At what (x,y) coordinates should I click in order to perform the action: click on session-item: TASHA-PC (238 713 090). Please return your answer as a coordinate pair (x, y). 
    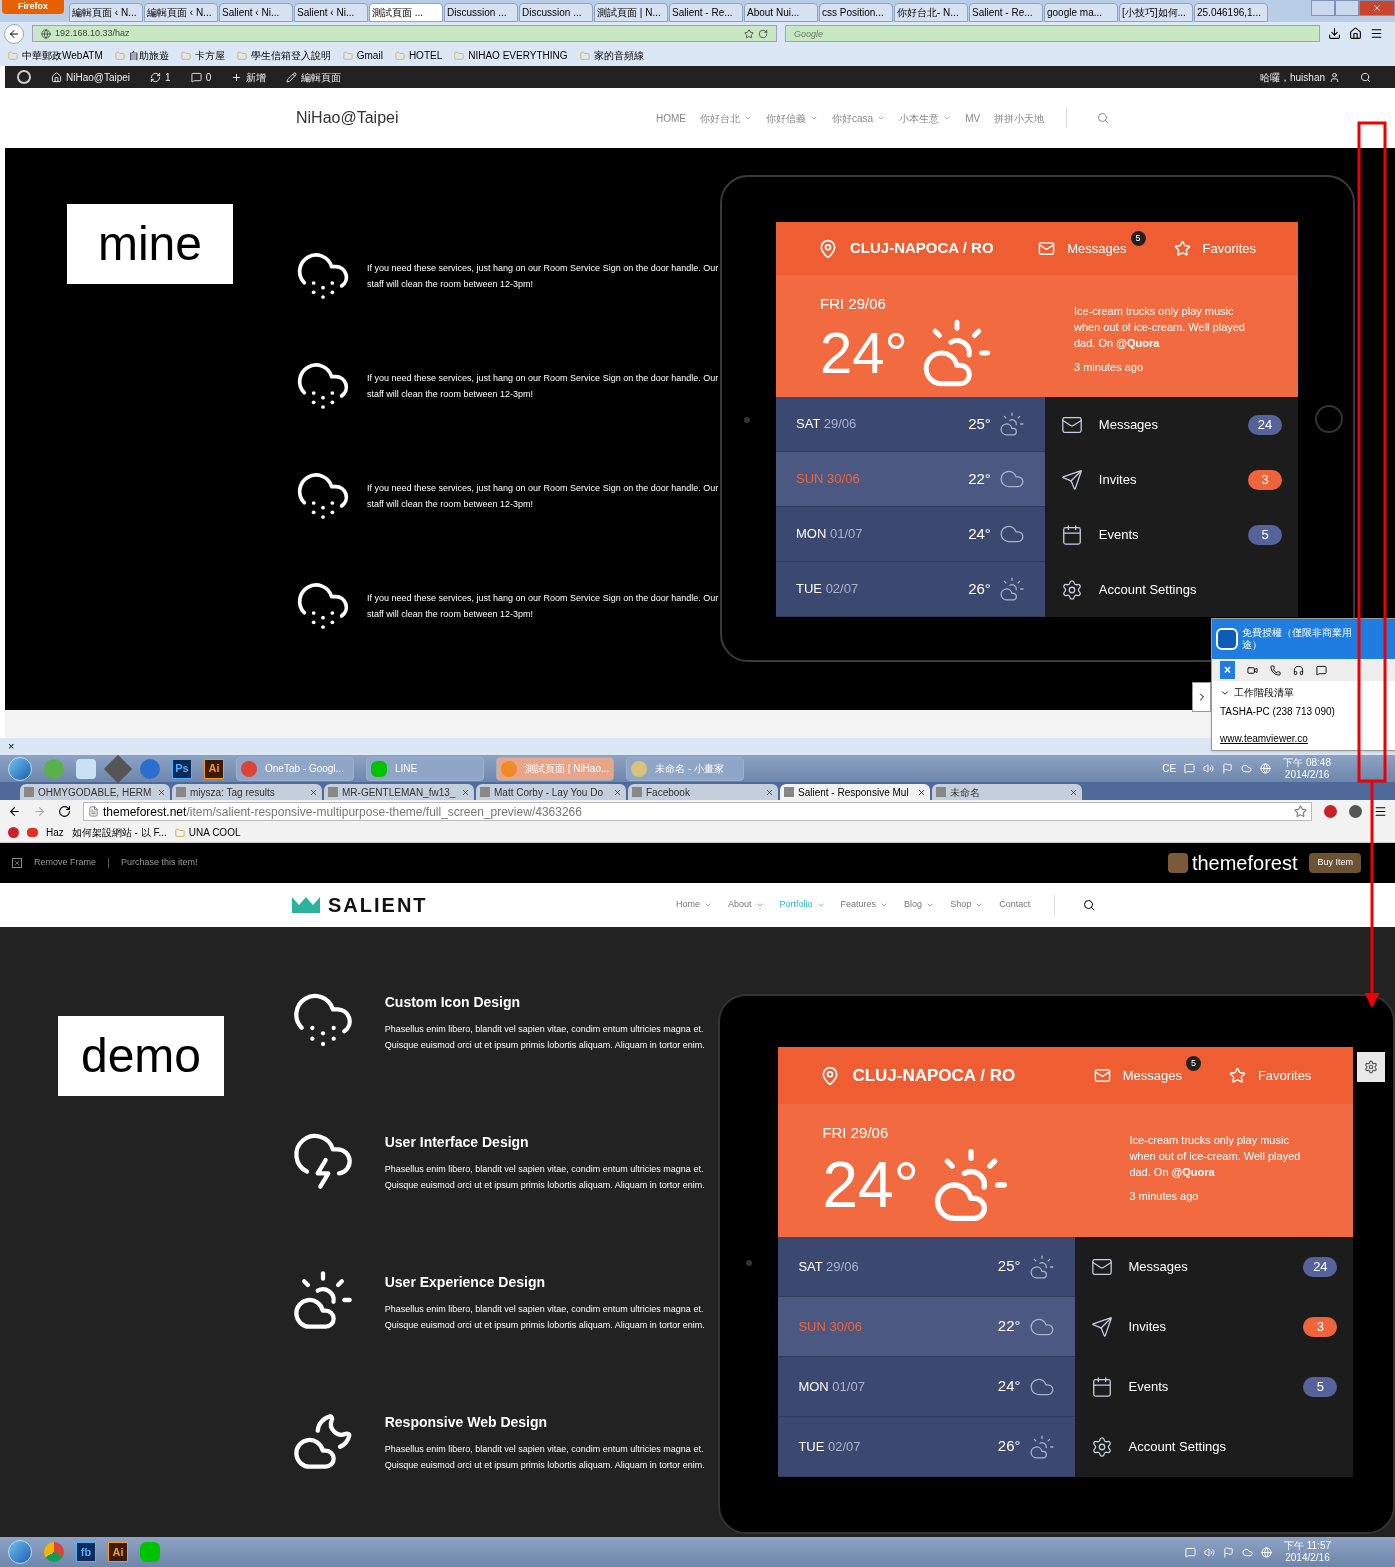
    Looking at the image, I should click on (1303, 711).